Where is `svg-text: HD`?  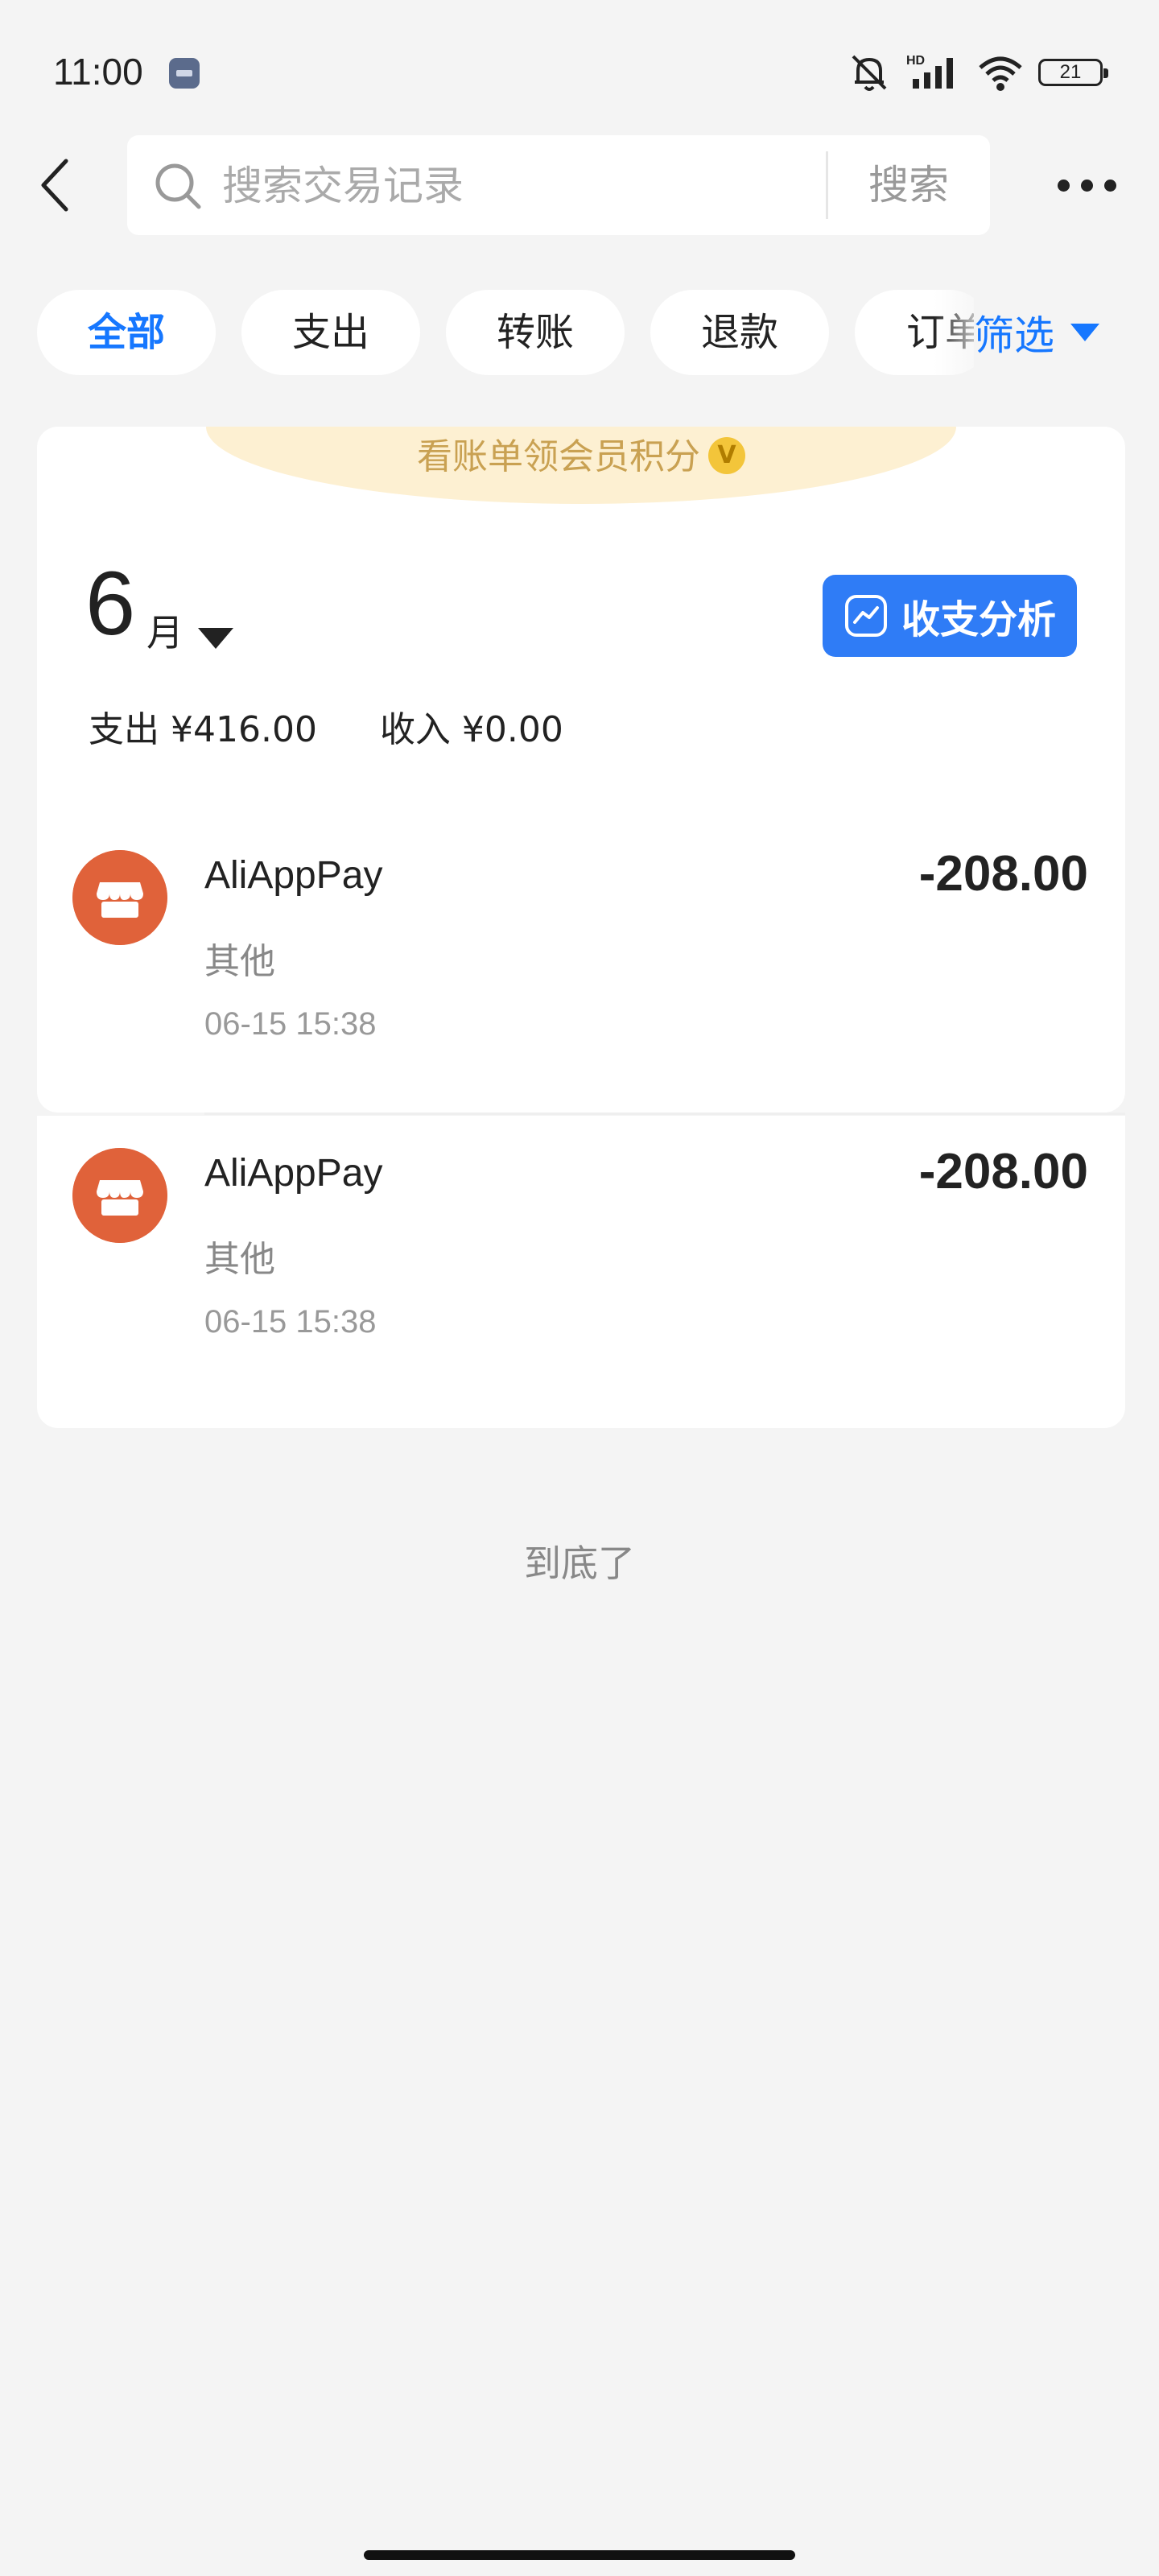 svg-text: HD is located at coordinates (915, 61).